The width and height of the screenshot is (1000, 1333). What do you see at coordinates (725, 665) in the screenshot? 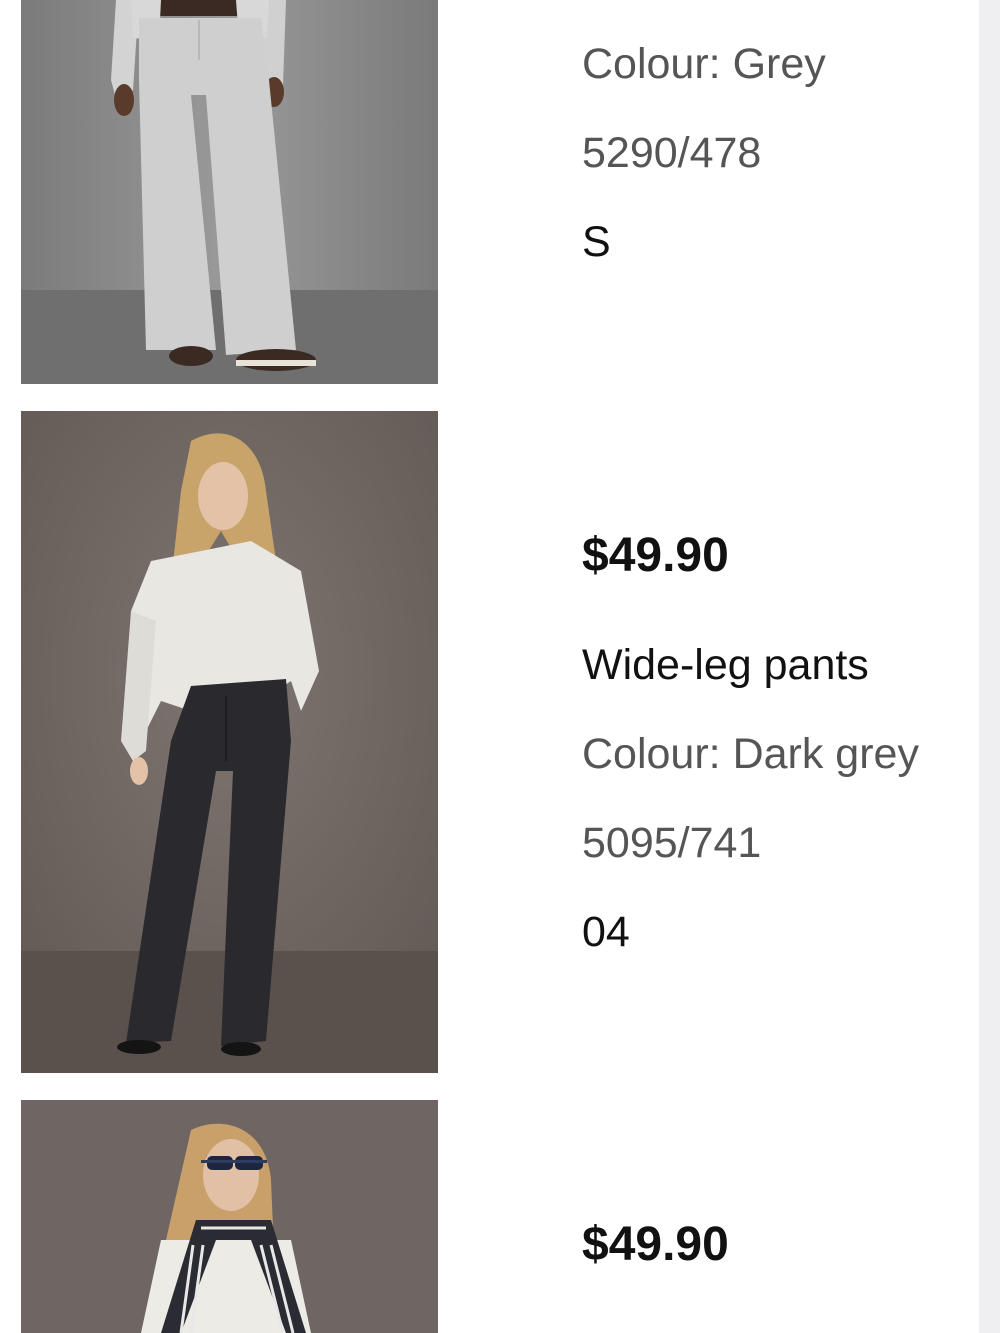
I see `product-name: Wide-leg pants` at bounding box center [725, 665].